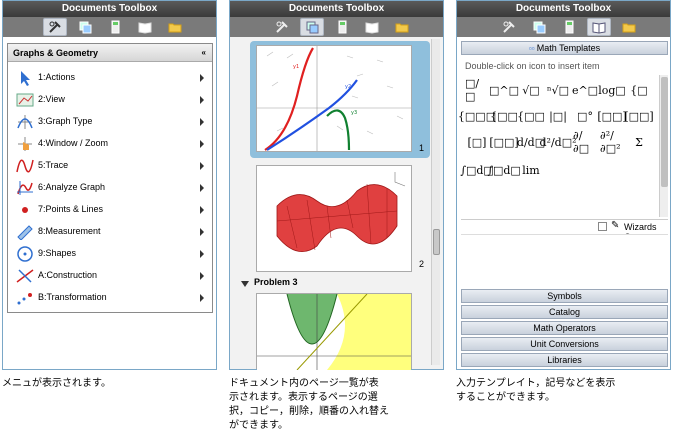 This screenshot has height=441, width=673. I want to click on section-catalog: Catalog, so click(564, 312).